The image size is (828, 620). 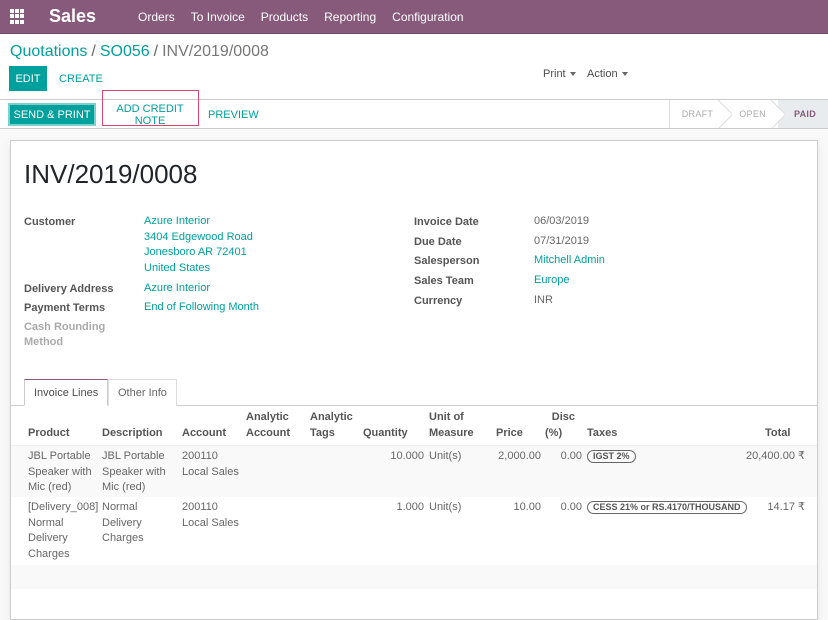 What do you see at coordinates (284, 17) in the screenshot?
I see `menu-products: Products` at bounding box center [284, 17].